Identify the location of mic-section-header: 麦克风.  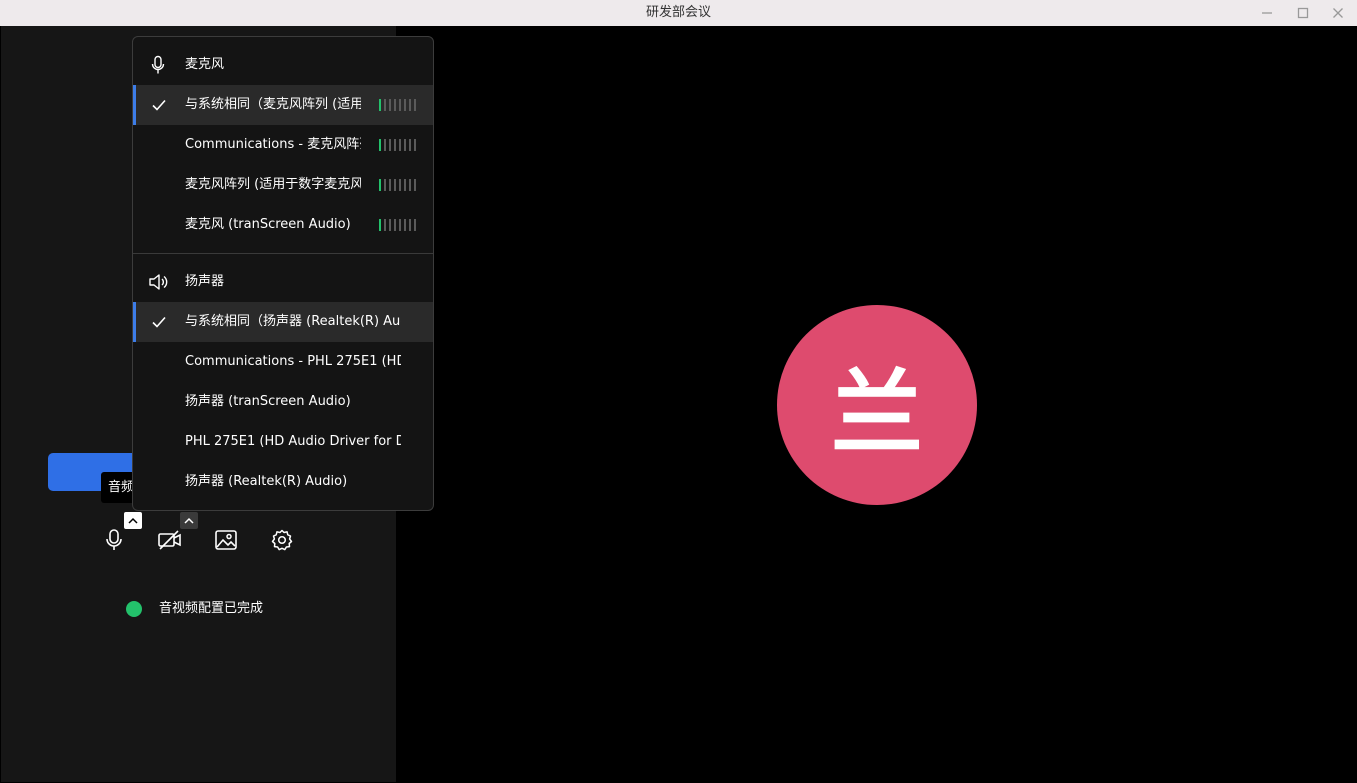
(283, 65).